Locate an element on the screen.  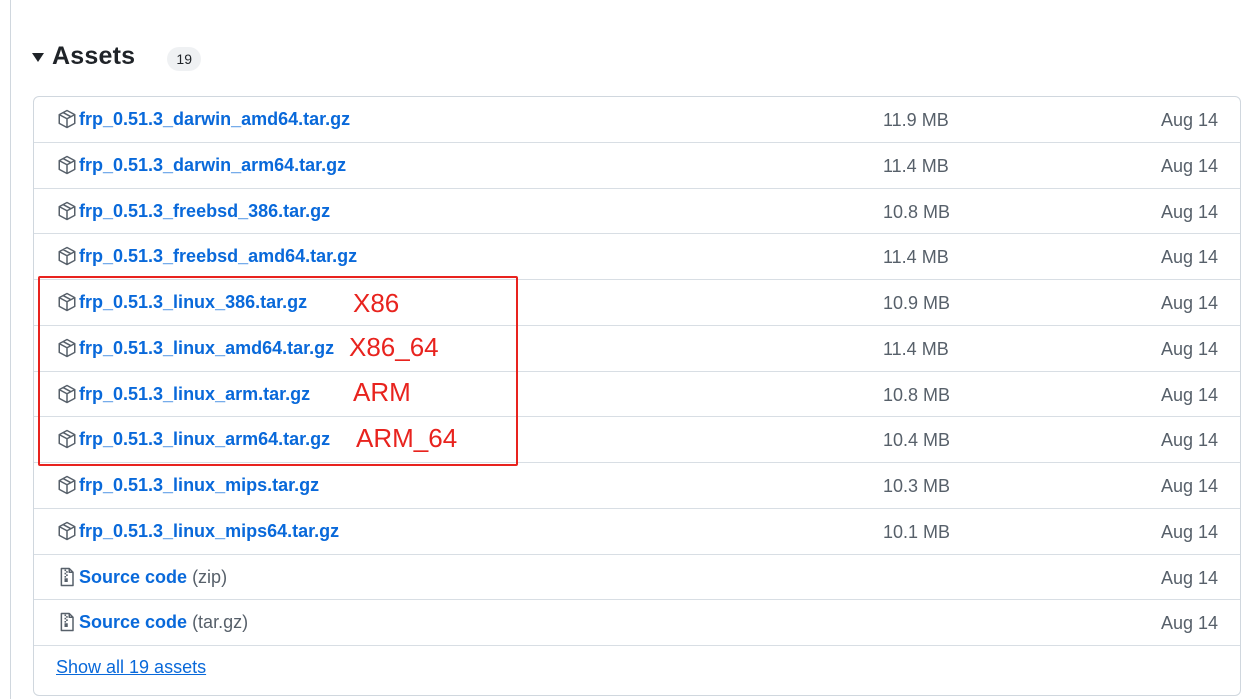
asset-name: frp_0.51.3_darwin_amd64.tar.gz is located at coordinates (215, 119).